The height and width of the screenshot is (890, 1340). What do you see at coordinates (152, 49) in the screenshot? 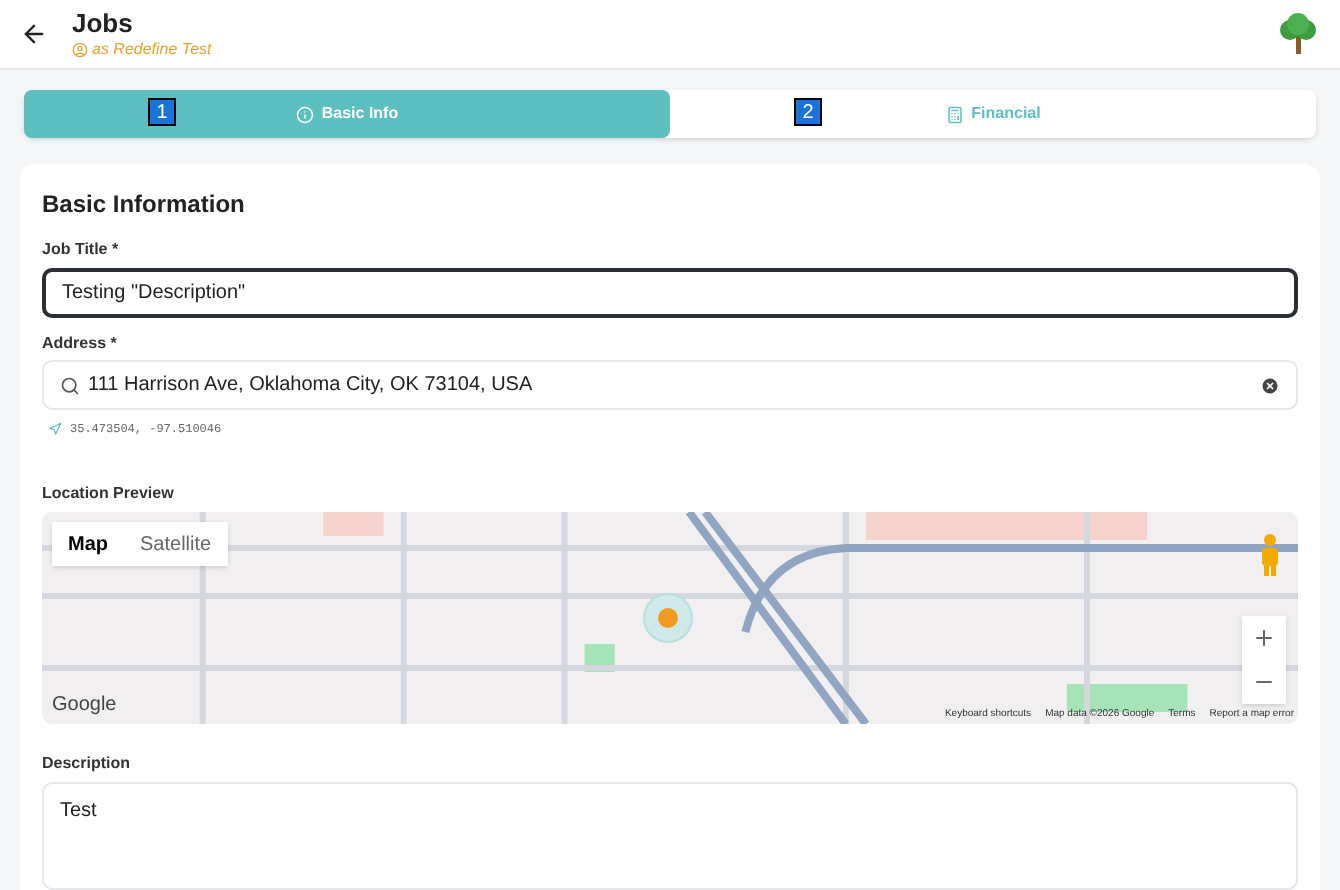
I see `user-subtitle: as Redefine Test` at bounding box center [152, 49].